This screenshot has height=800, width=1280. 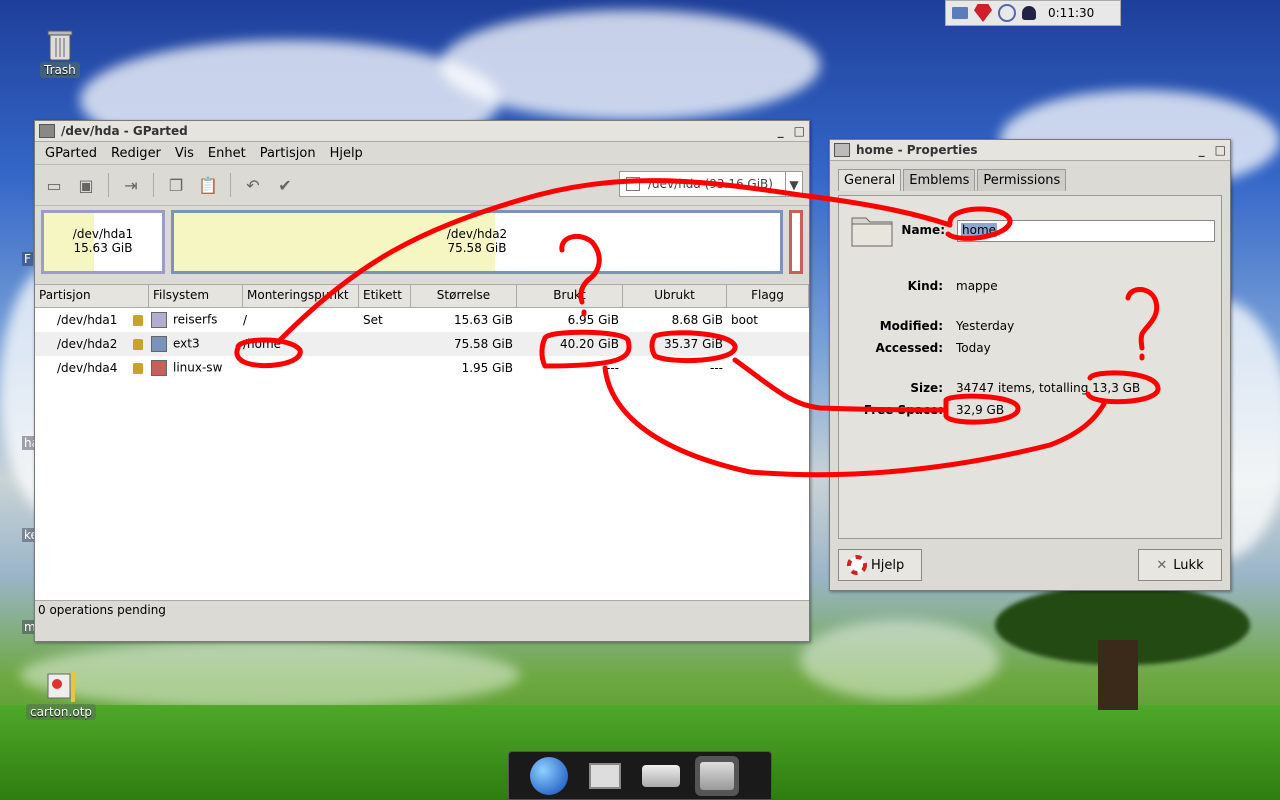 I want to click on column-header-filesystem: Filsystem, so click(x=196, y=296).